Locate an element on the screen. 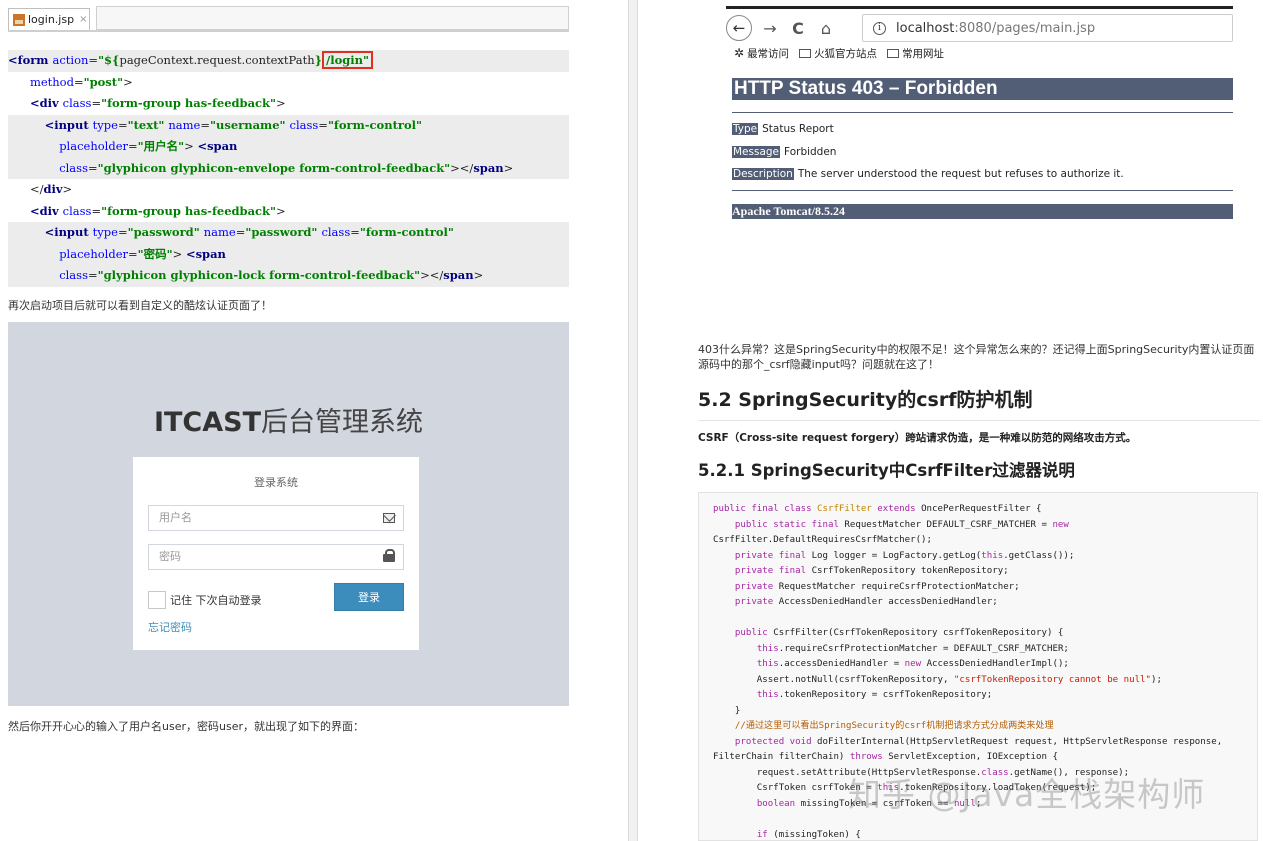 This screenshot has height=841, width=1263. password-field: 密码 is located at coordinates (276, 557).